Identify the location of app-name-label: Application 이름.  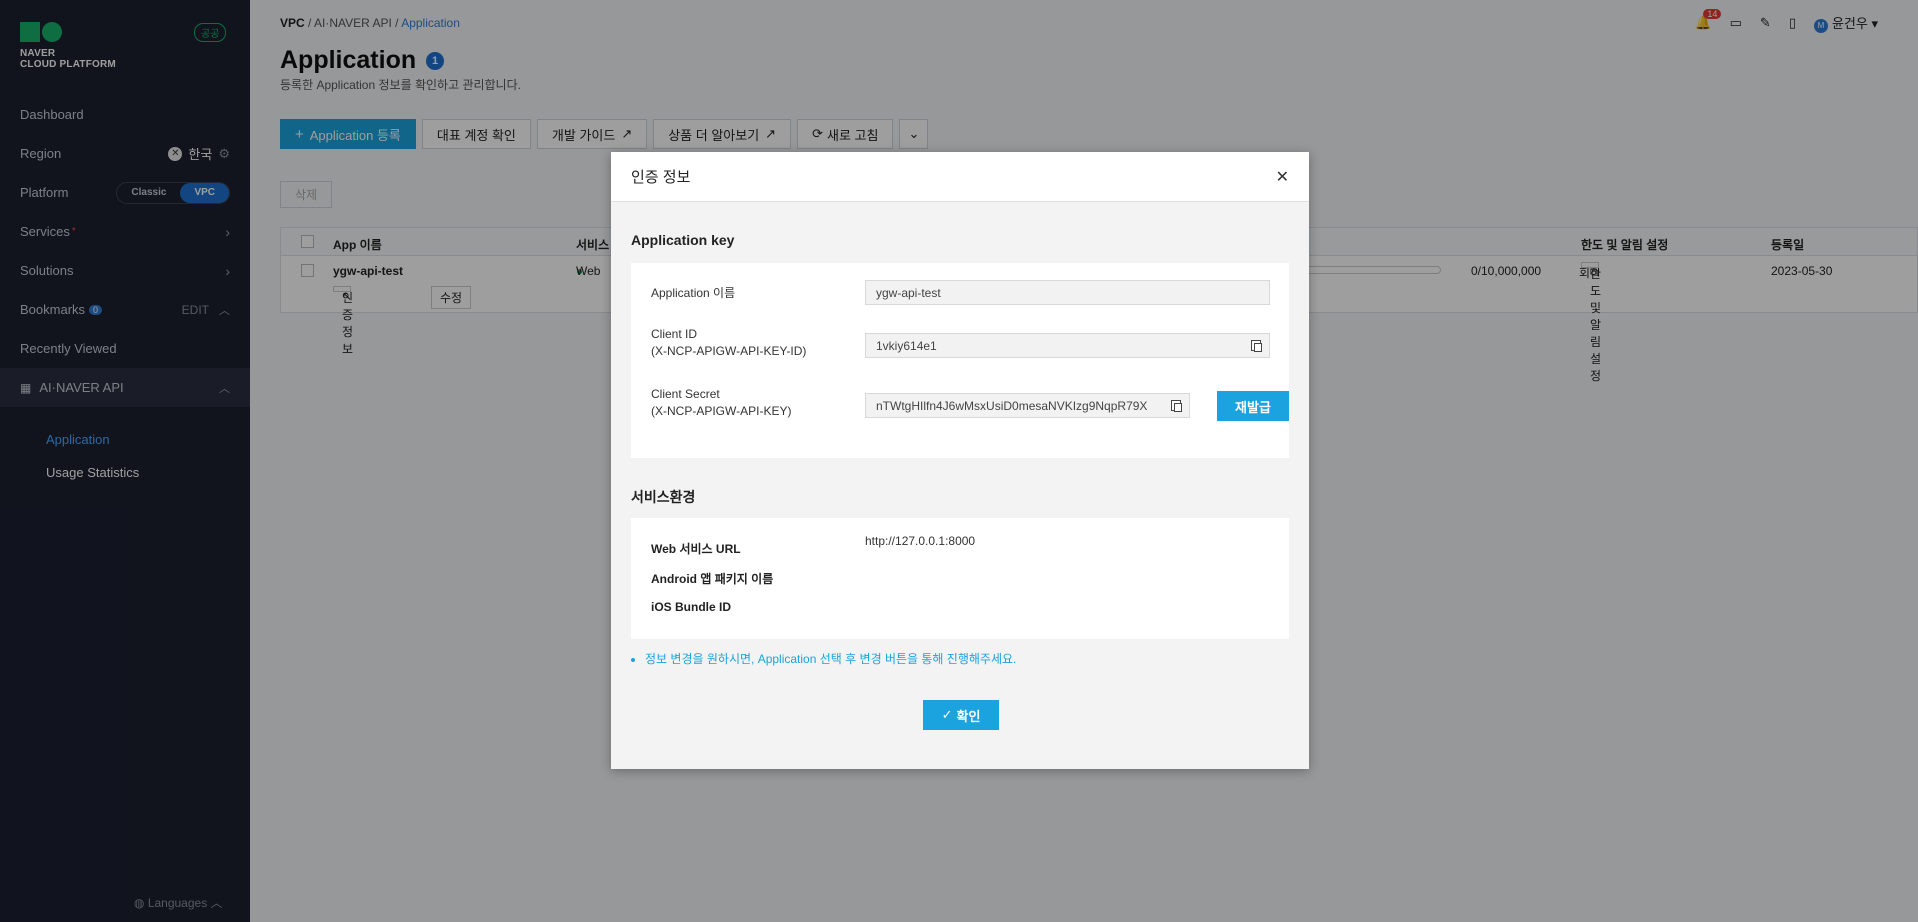
(693, 293).